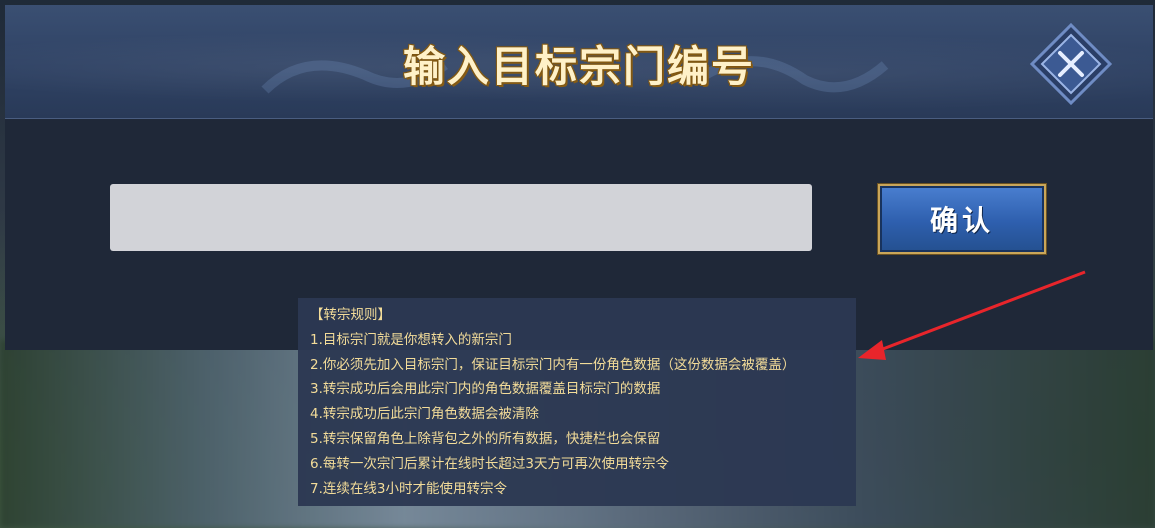 The image size is (1155, 528). What do you see at coordinates (553, 364) in the screenshot?
I see `rule-item: 2.你必须先加入目标宗门，保证目标宗门内有一份角色数据（这份数据会被覆盖）` at bounding box center [553, 364].